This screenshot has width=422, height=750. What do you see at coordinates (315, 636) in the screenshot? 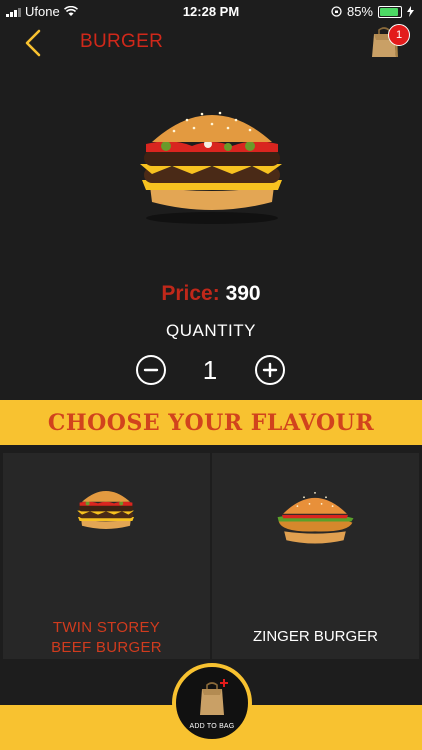
I see `option-name: ZINGER BURGER` at bounding box center [315, 636].